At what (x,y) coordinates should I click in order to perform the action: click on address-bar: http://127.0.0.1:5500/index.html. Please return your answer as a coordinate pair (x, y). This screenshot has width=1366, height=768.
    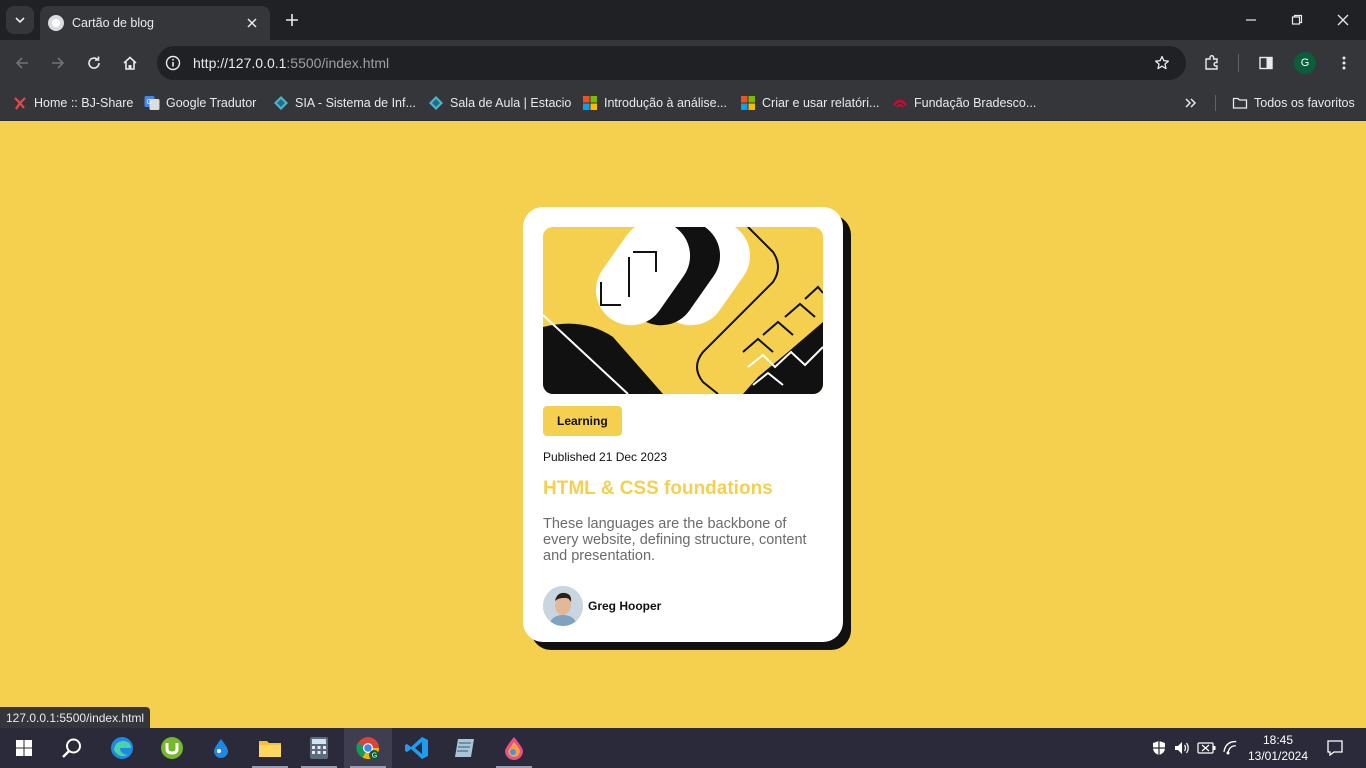
    Looking at the image, I should click on (671, 63).